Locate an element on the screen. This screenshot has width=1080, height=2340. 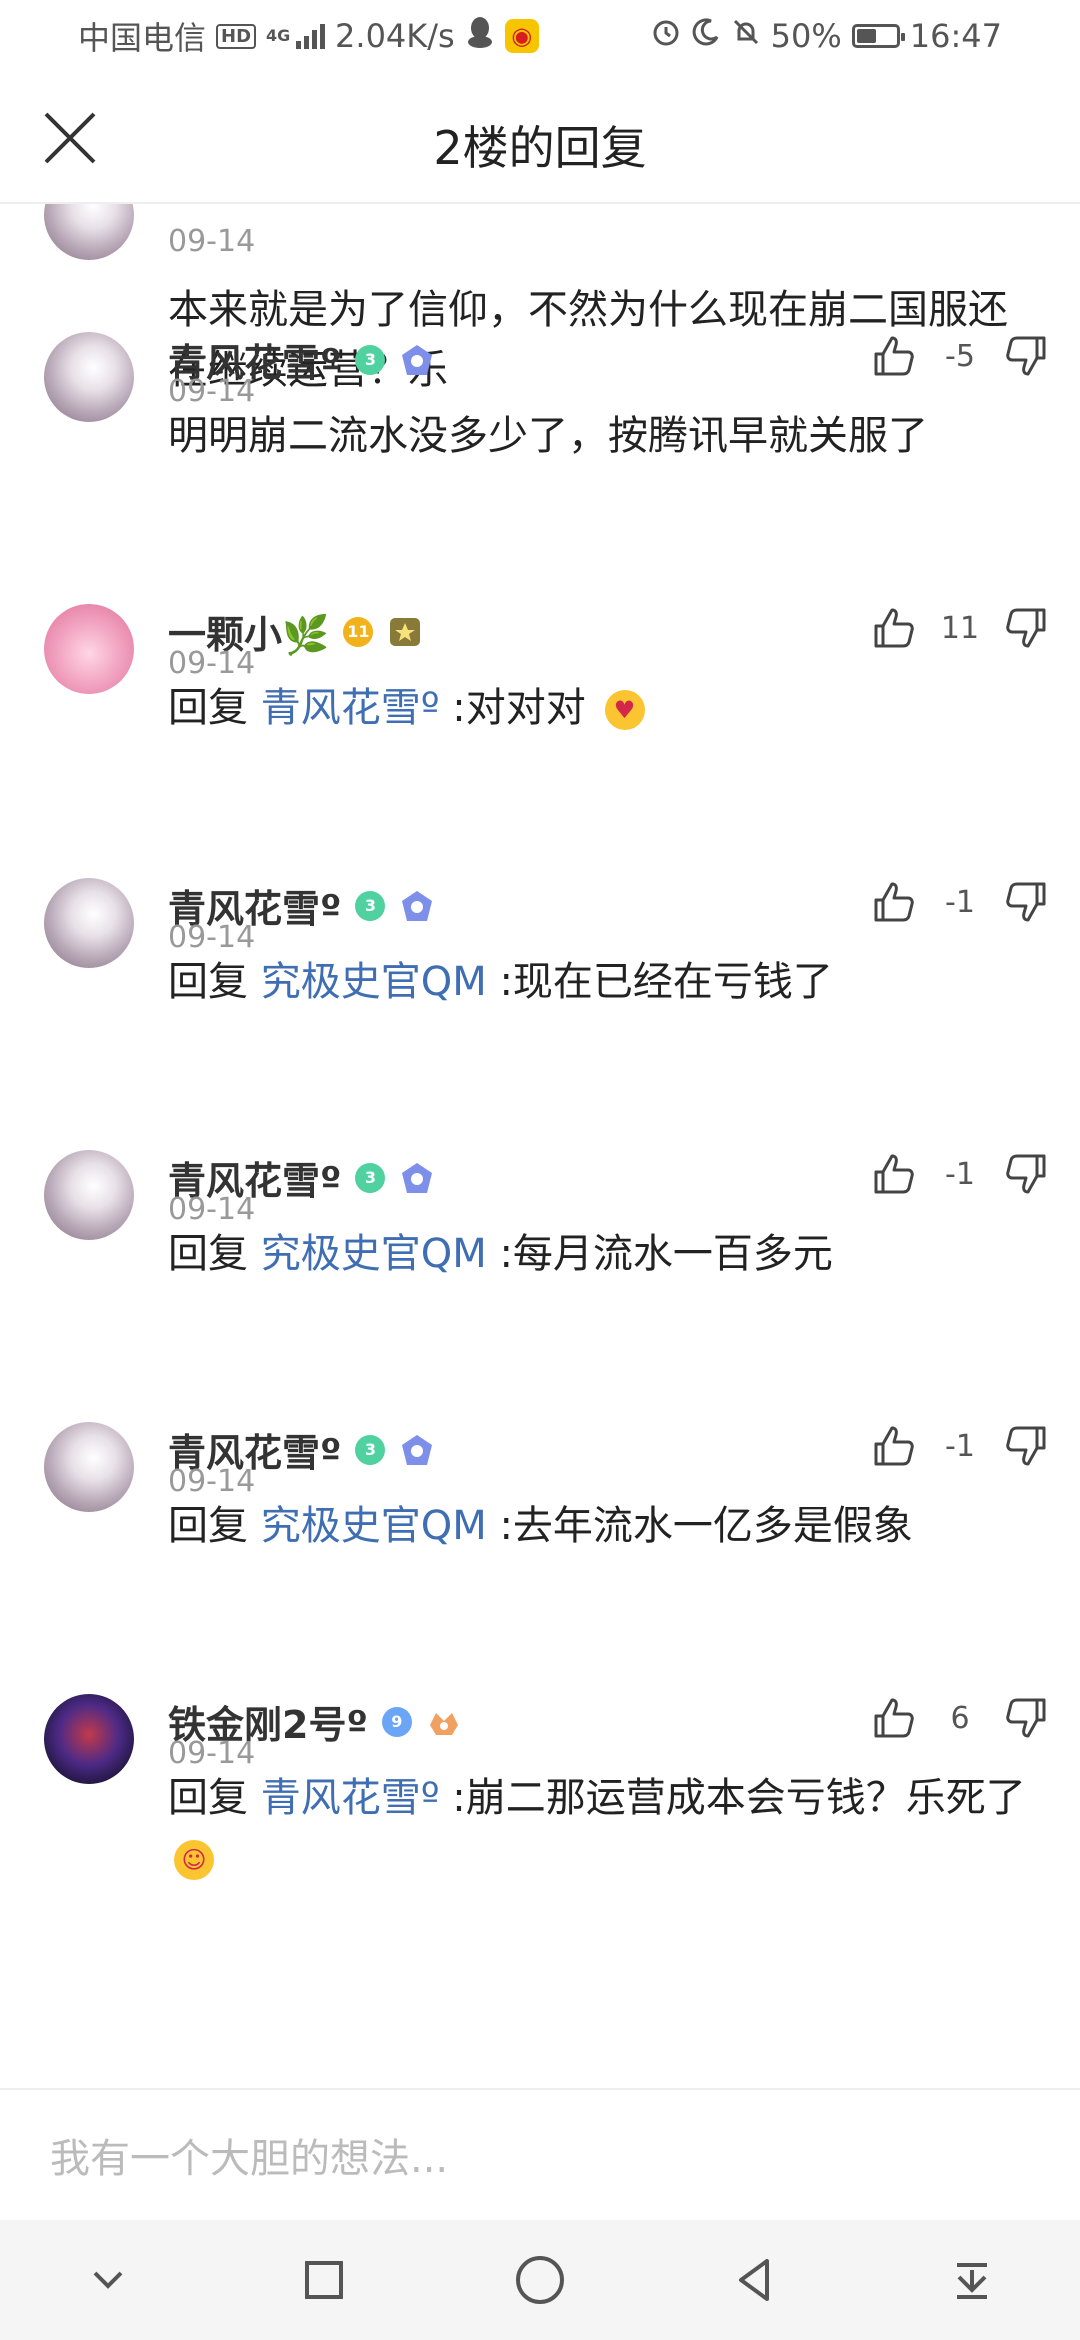
header: 2楼的回复 is located at coordinates (540, 138).